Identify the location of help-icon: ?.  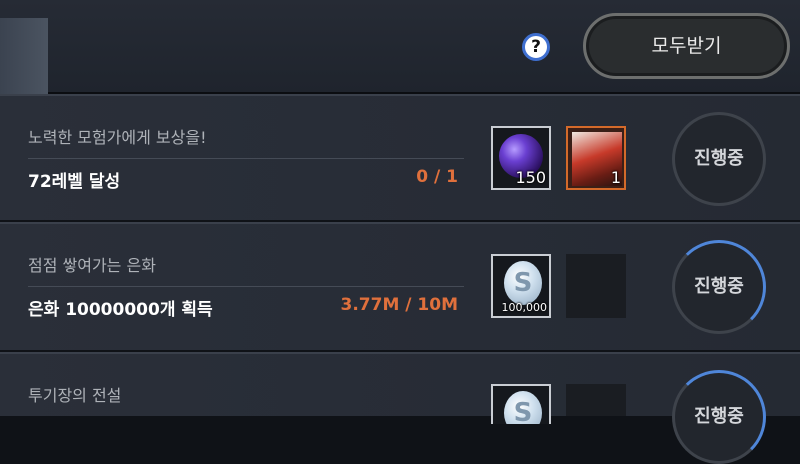
(536, 47).